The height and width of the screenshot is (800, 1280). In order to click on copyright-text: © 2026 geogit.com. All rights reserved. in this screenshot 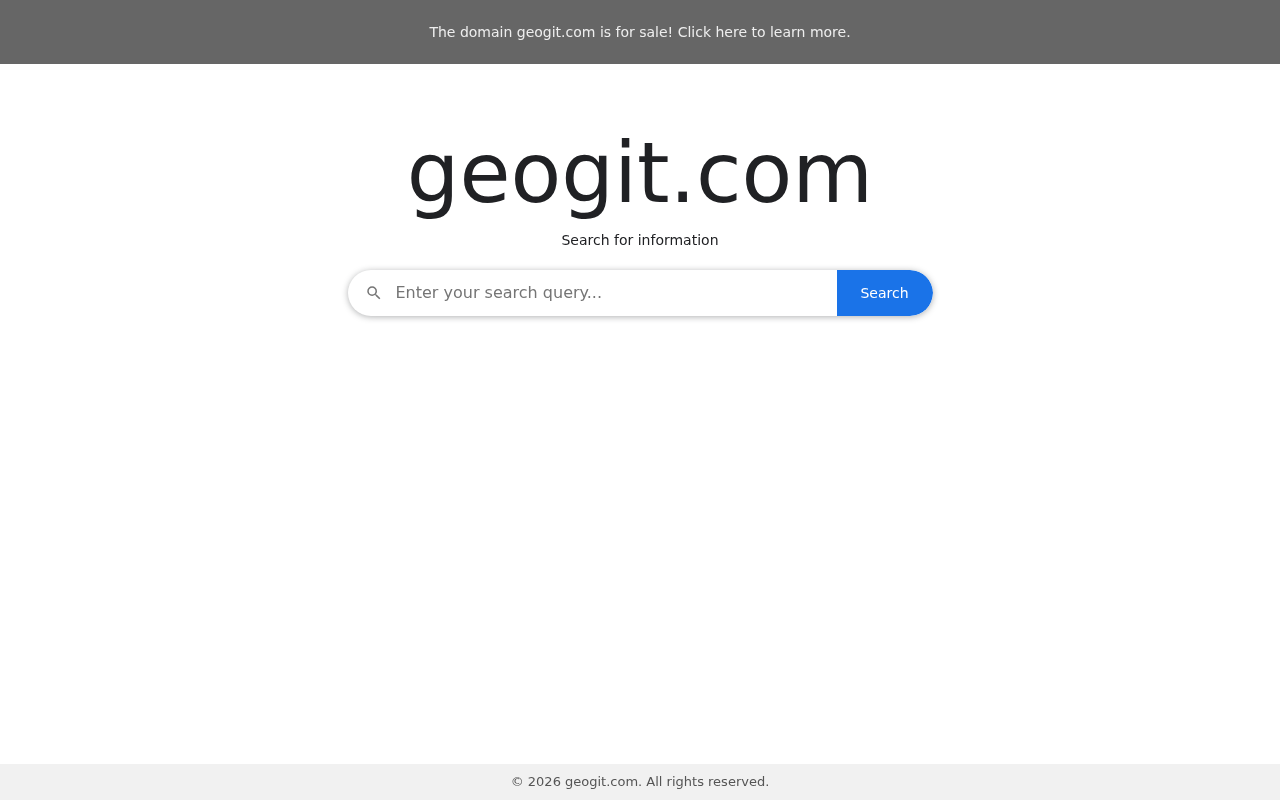, I will do `click(640, 782)`.